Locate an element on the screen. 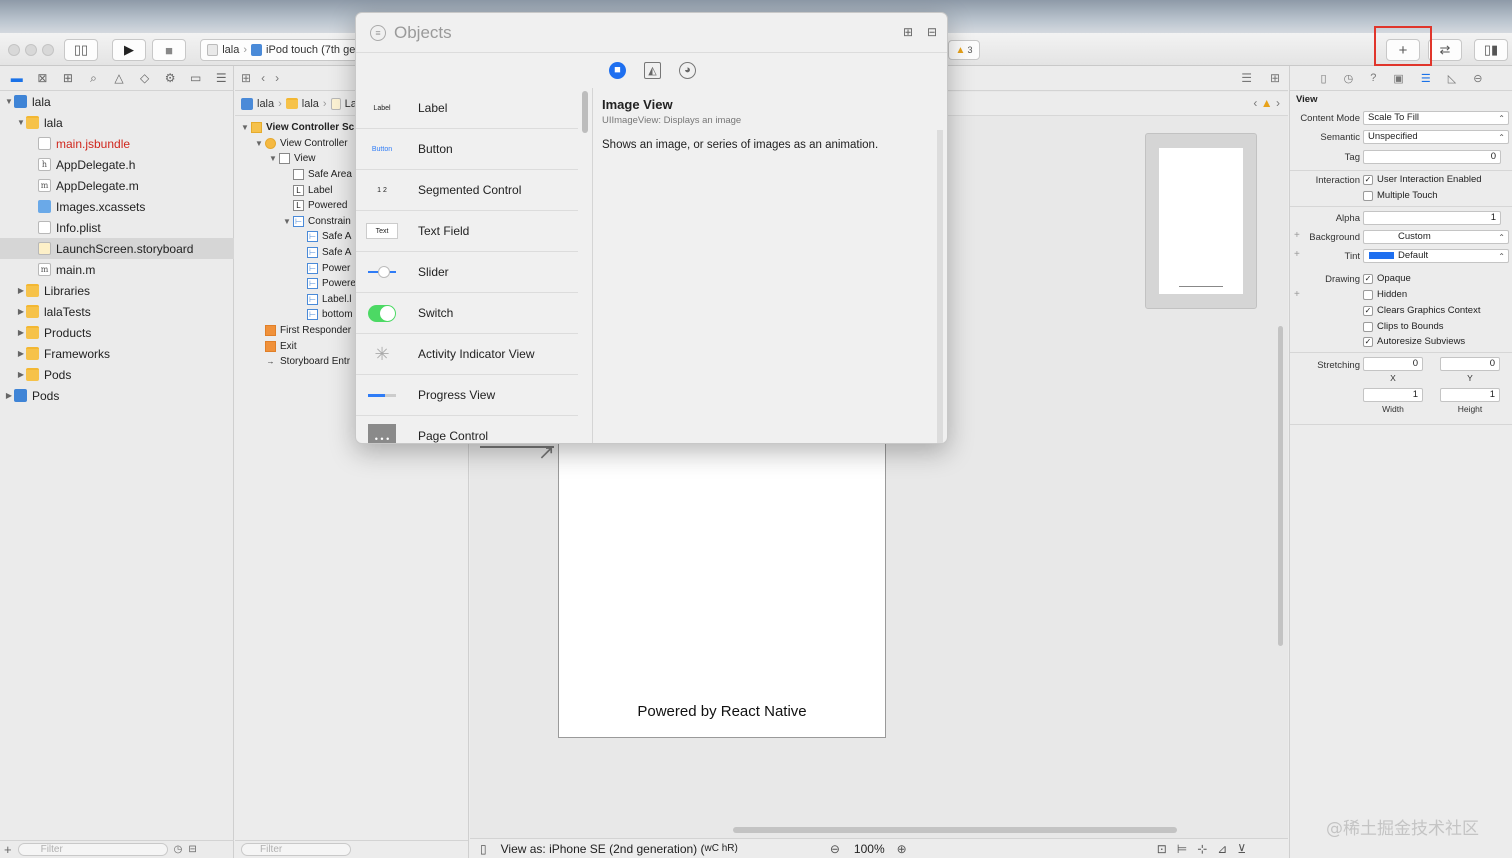  stretch-width-field: 1 is located at coordinates (1393, 395).